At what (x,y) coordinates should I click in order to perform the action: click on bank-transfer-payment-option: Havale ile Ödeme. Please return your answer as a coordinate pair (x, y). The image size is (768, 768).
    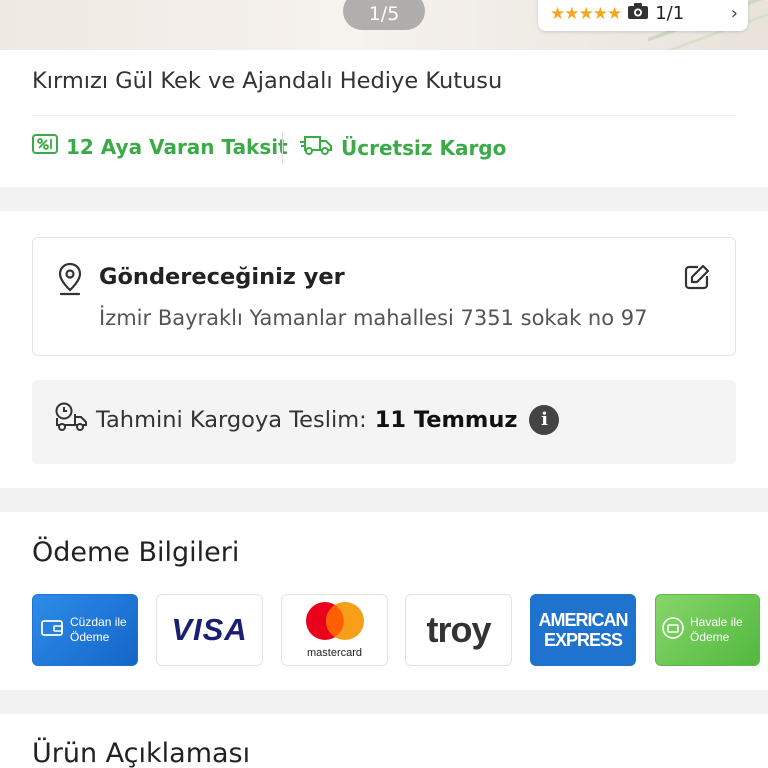
    Looking at the image, I should click on (707, 630).